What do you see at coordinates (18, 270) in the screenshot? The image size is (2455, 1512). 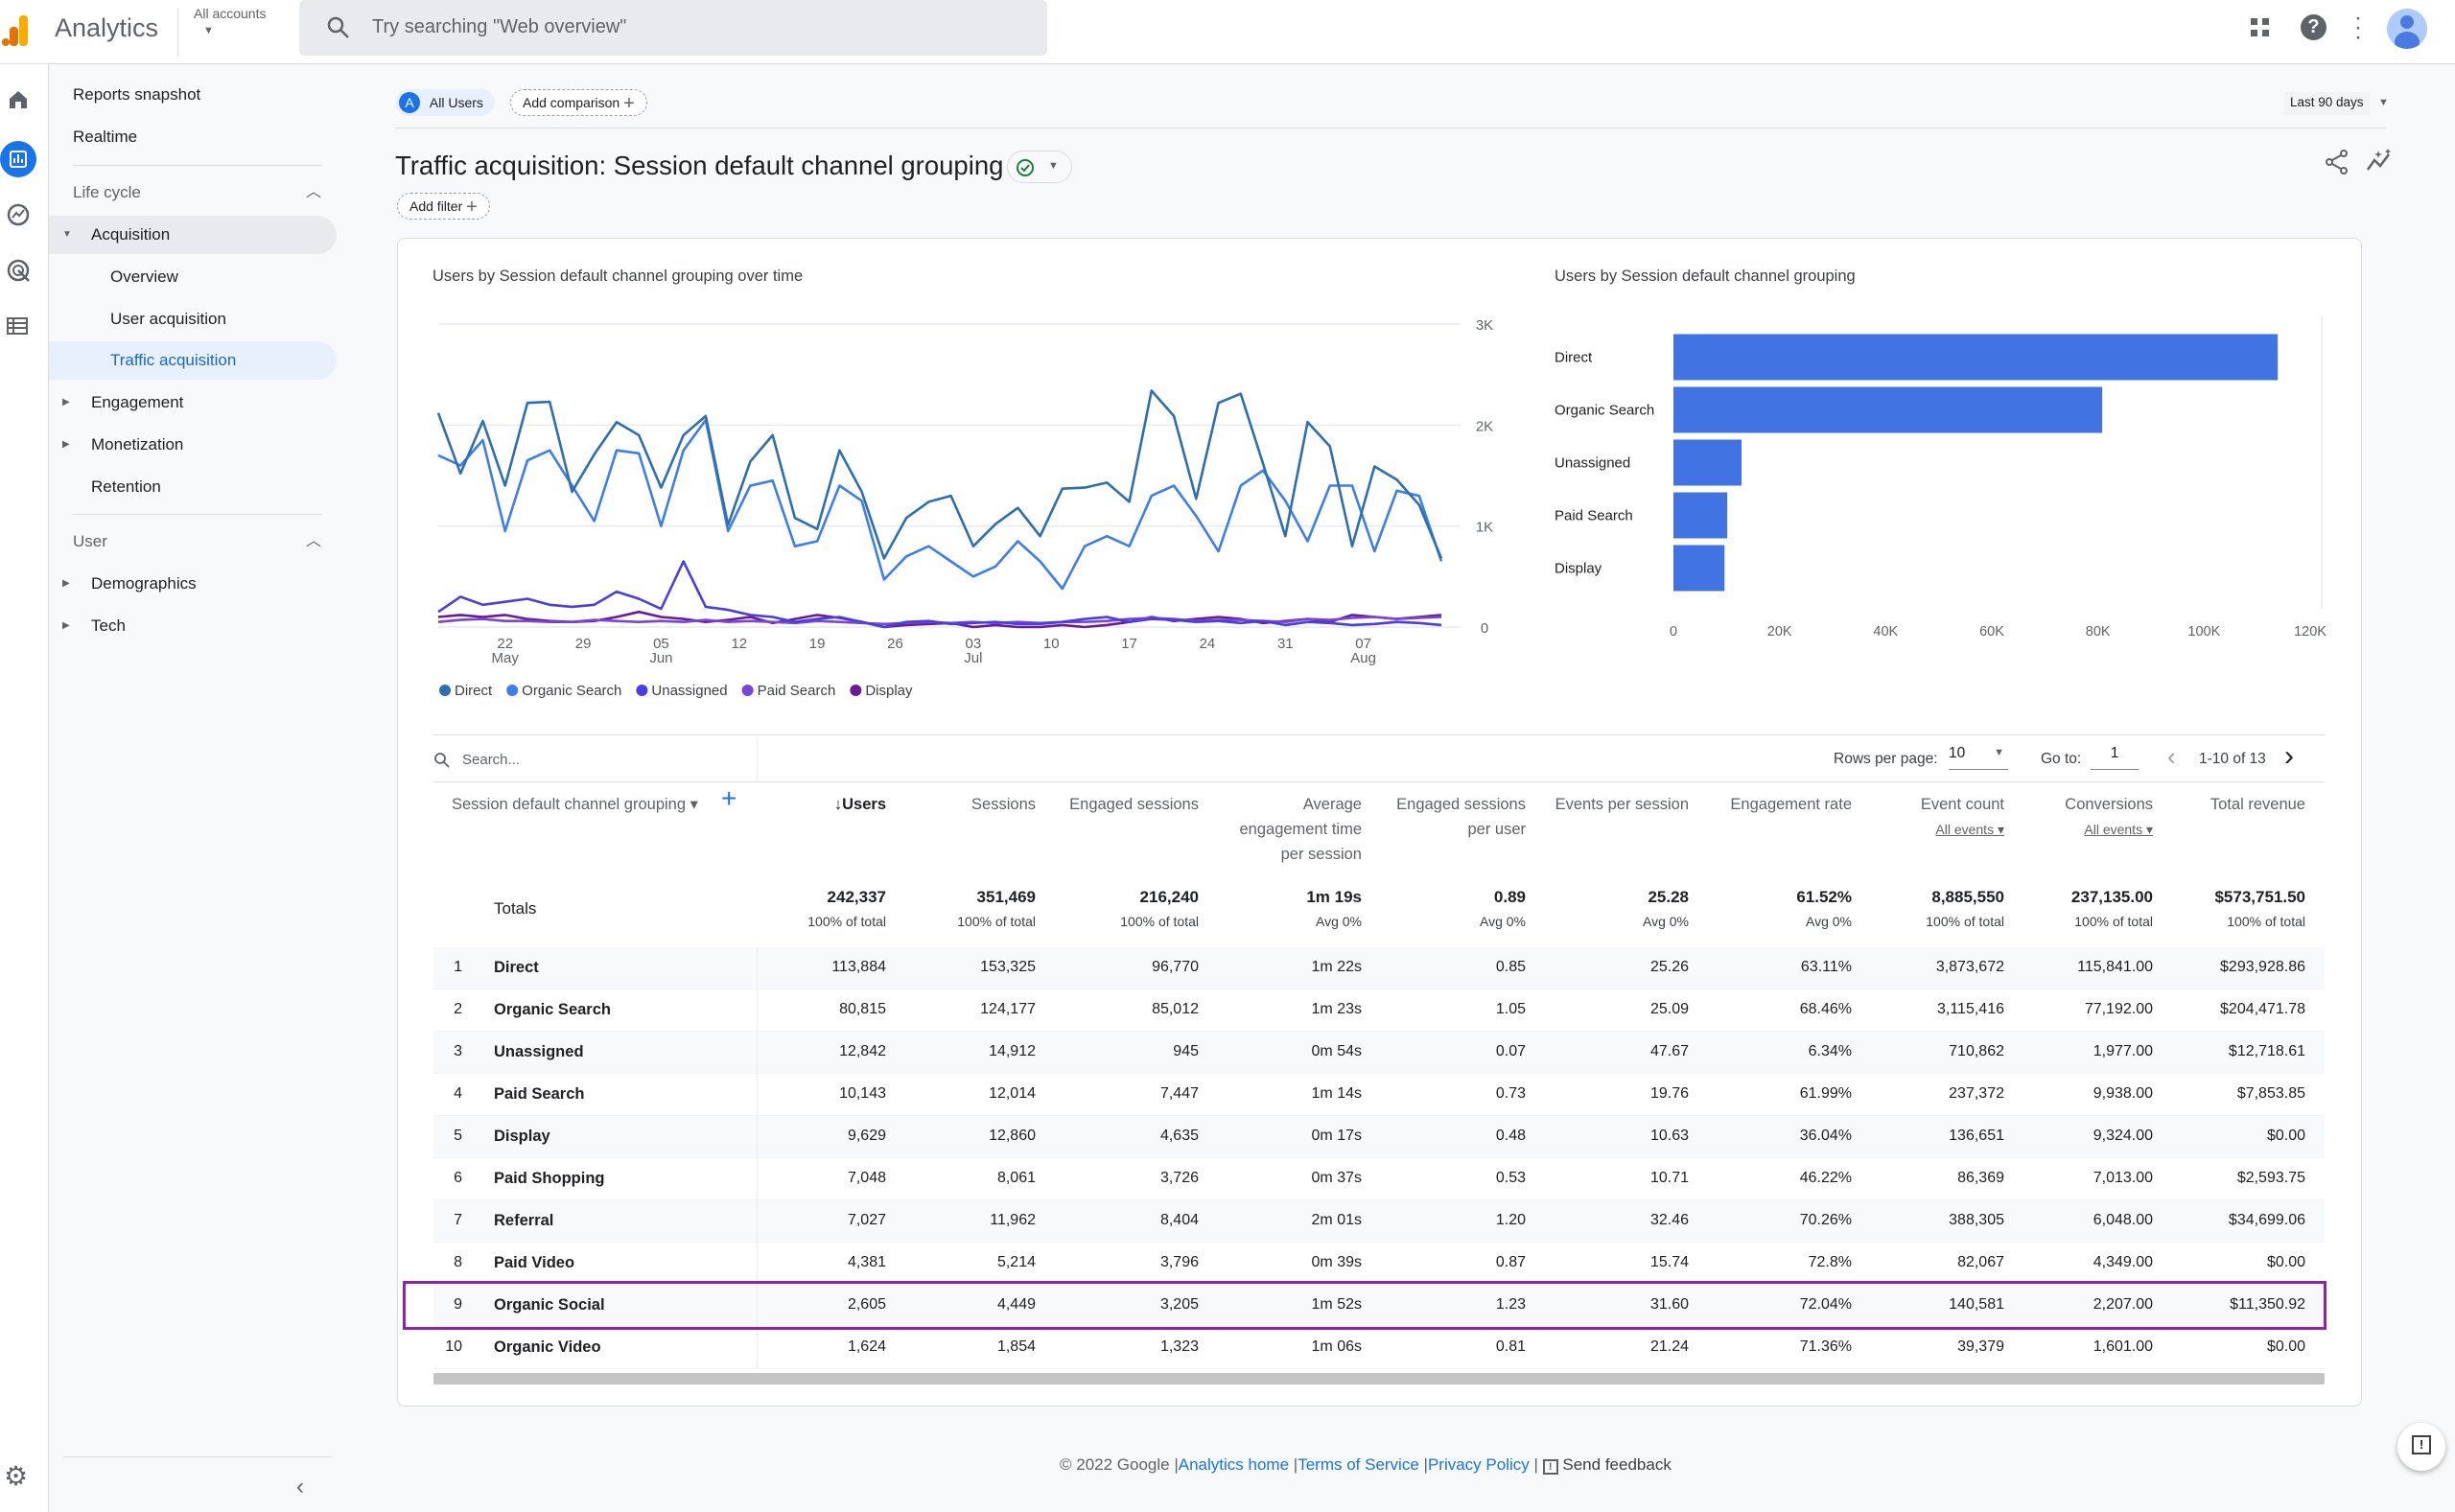 I see `advertising-icon` at bounding box center [18, 270].